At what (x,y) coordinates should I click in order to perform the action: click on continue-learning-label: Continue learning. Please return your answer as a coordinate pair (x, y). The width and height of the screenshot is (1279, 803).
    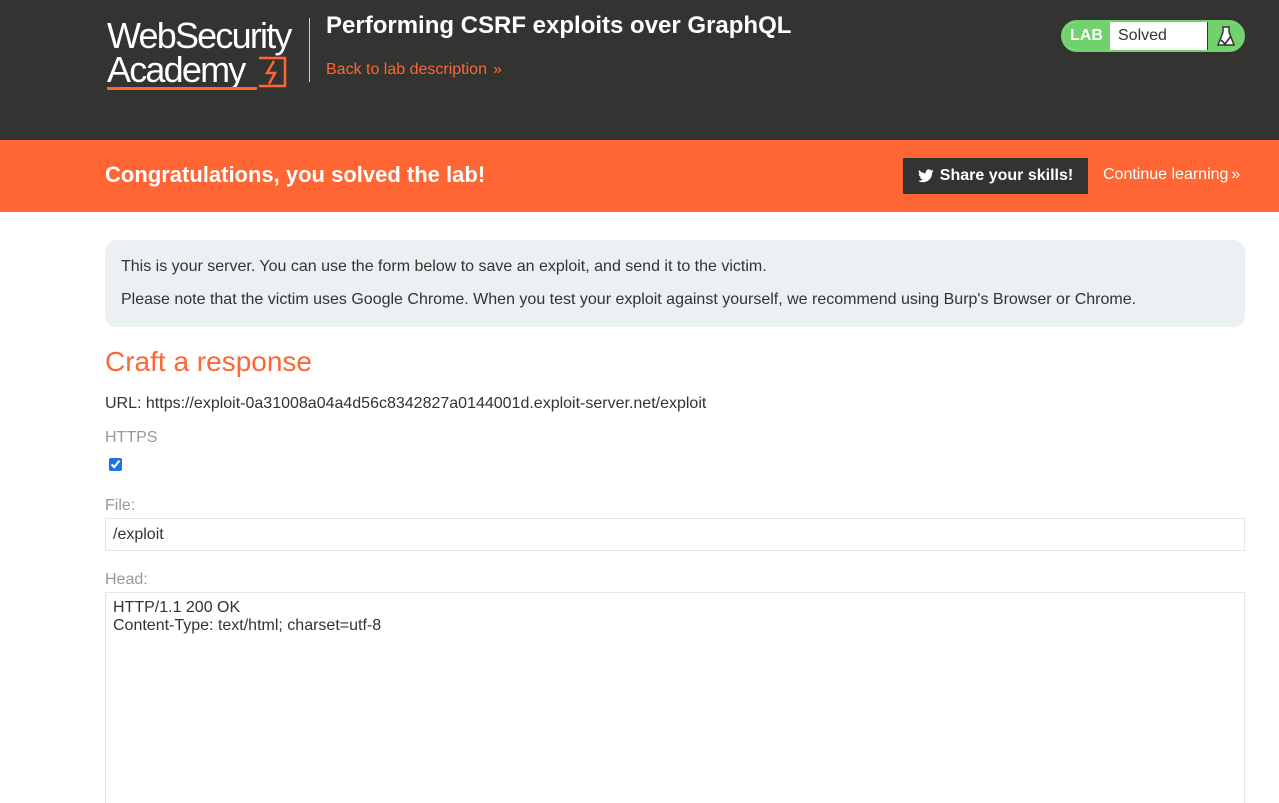
    Looking at the image, I should click on (1166, 174).